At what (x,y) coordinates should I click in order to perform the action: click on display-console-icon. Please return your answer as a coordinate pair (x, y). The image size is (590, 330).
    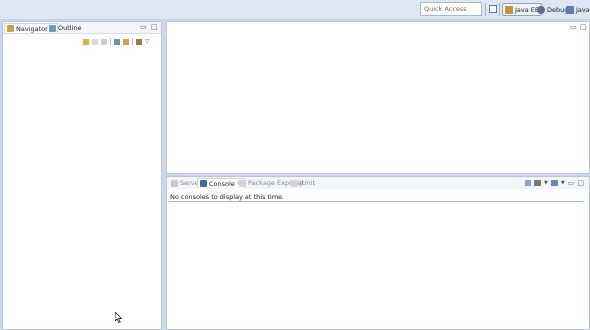
    Looking at the image, I should click on (537, 183).